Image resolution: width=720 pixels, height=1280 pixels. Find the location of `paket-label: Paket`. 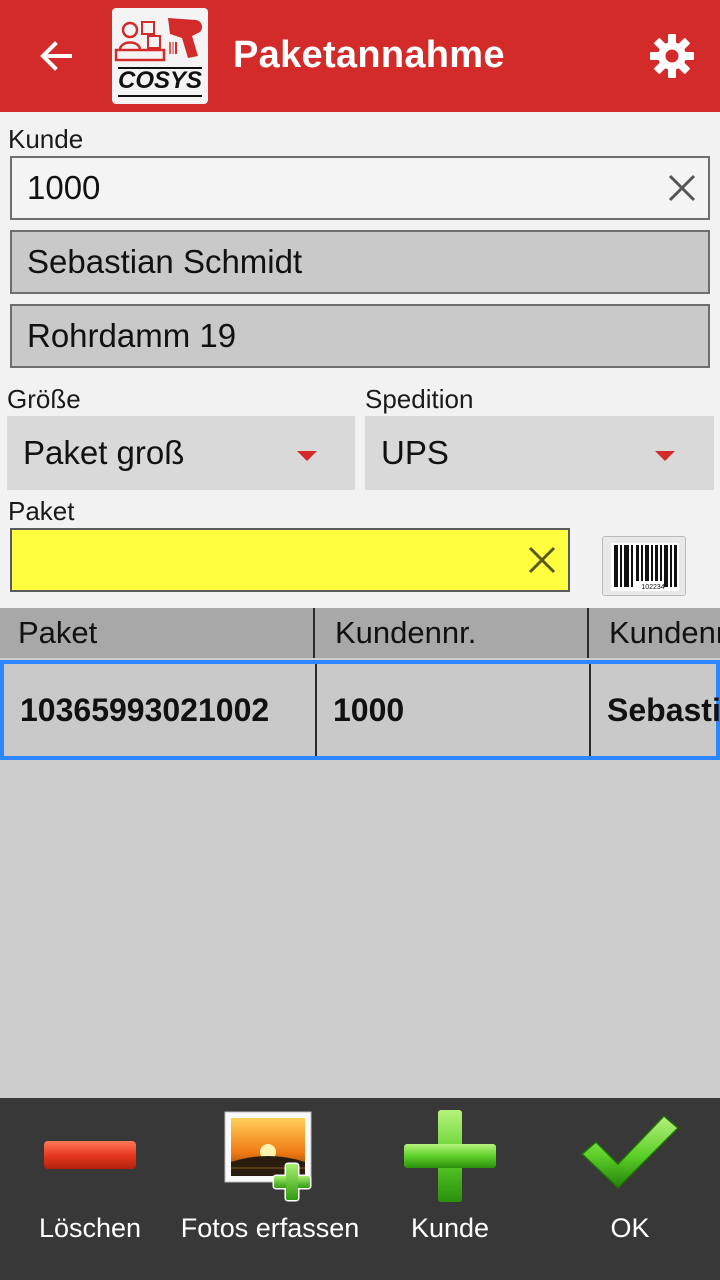

paket-label: Paket is located at coordinates (41, 511).